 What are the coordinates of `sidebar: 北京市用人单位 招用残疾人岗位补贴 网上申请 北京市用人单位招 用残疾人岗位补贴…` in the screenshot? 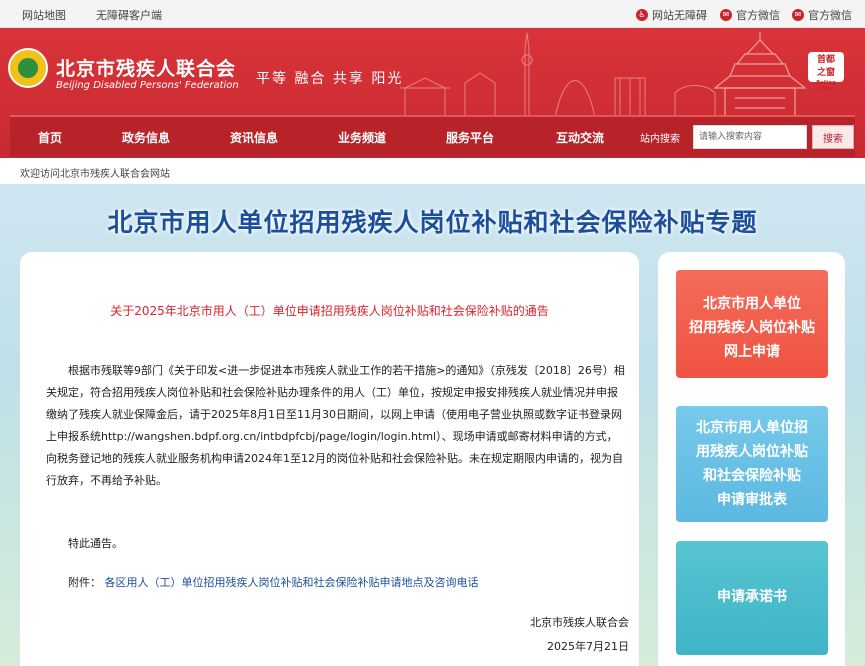 It's located at (751, 459).